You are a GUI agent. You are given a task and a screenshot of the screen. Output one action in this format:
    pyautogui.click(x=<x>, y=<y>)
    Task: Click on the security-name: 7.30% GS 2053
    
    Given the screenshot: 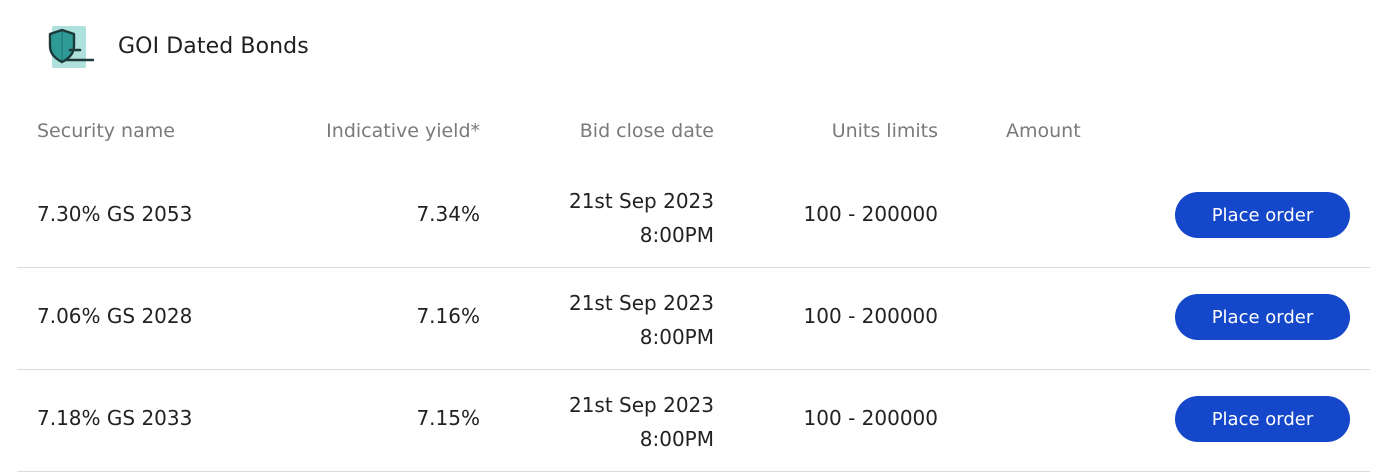 What is the action you would take?
    pyautogui.click(x=115, y=214)
    